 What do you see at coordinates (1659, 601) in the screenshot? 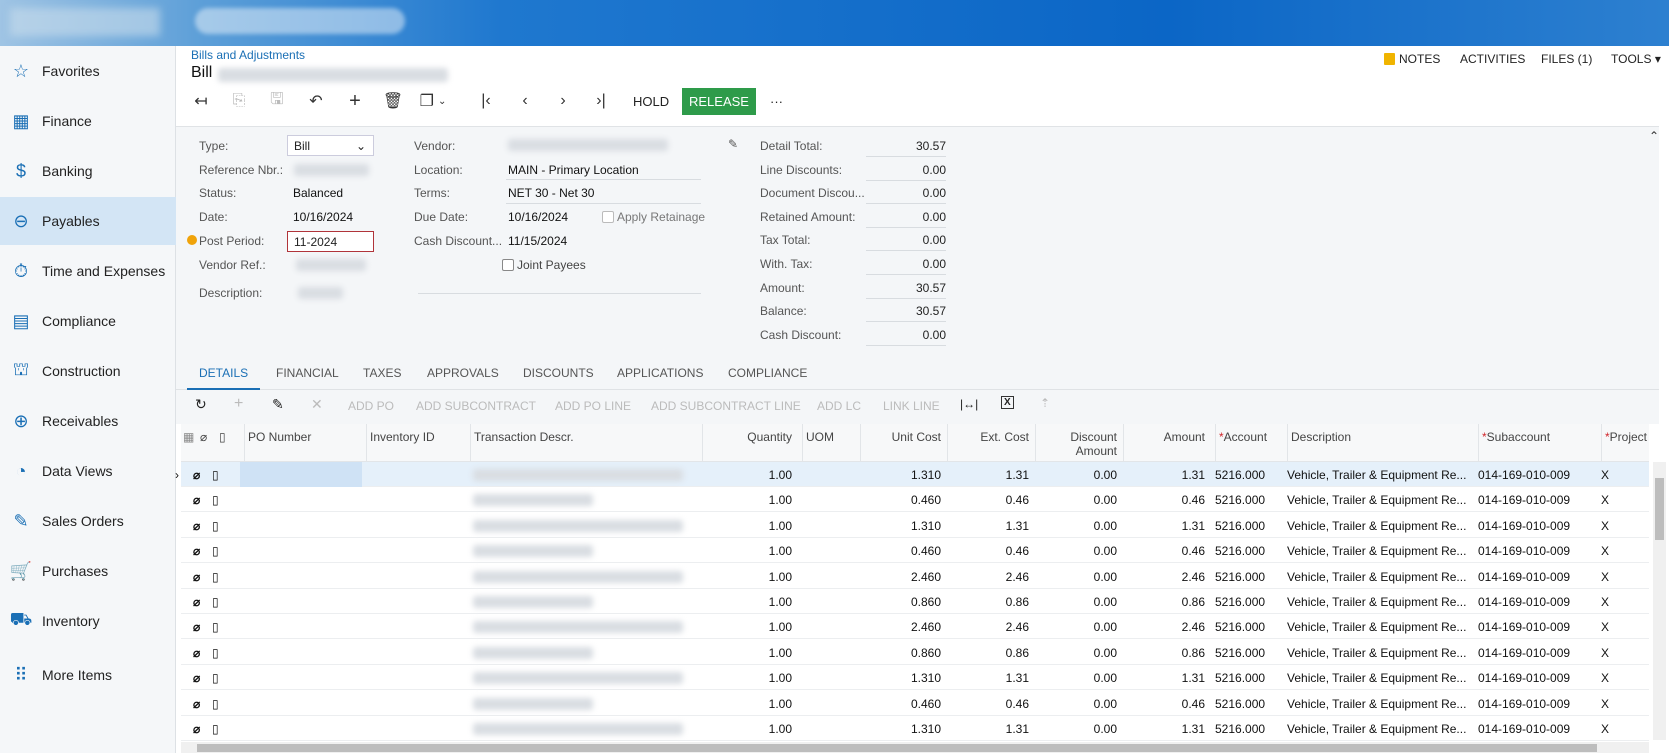
I see `vertical-scrollbar` at bounding box center [1659, 601].